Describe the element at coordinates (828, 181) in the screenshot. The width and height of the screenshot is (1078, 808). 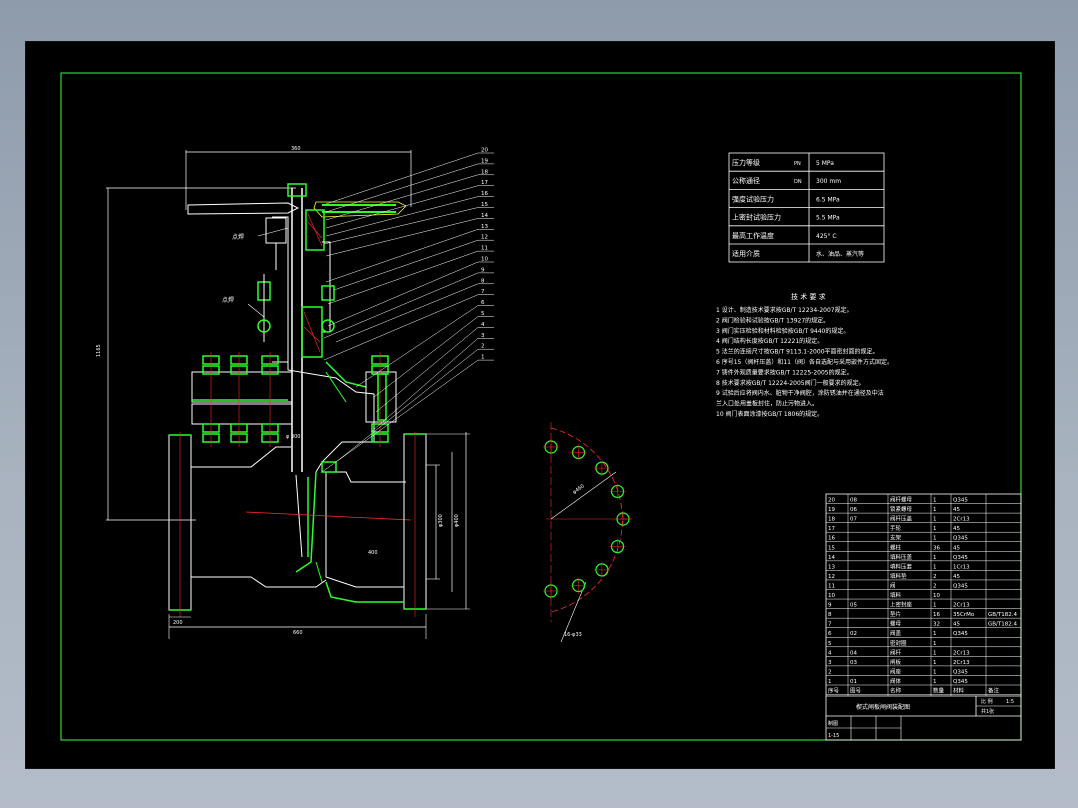
I see `spec-value: 300 mm` at that location.